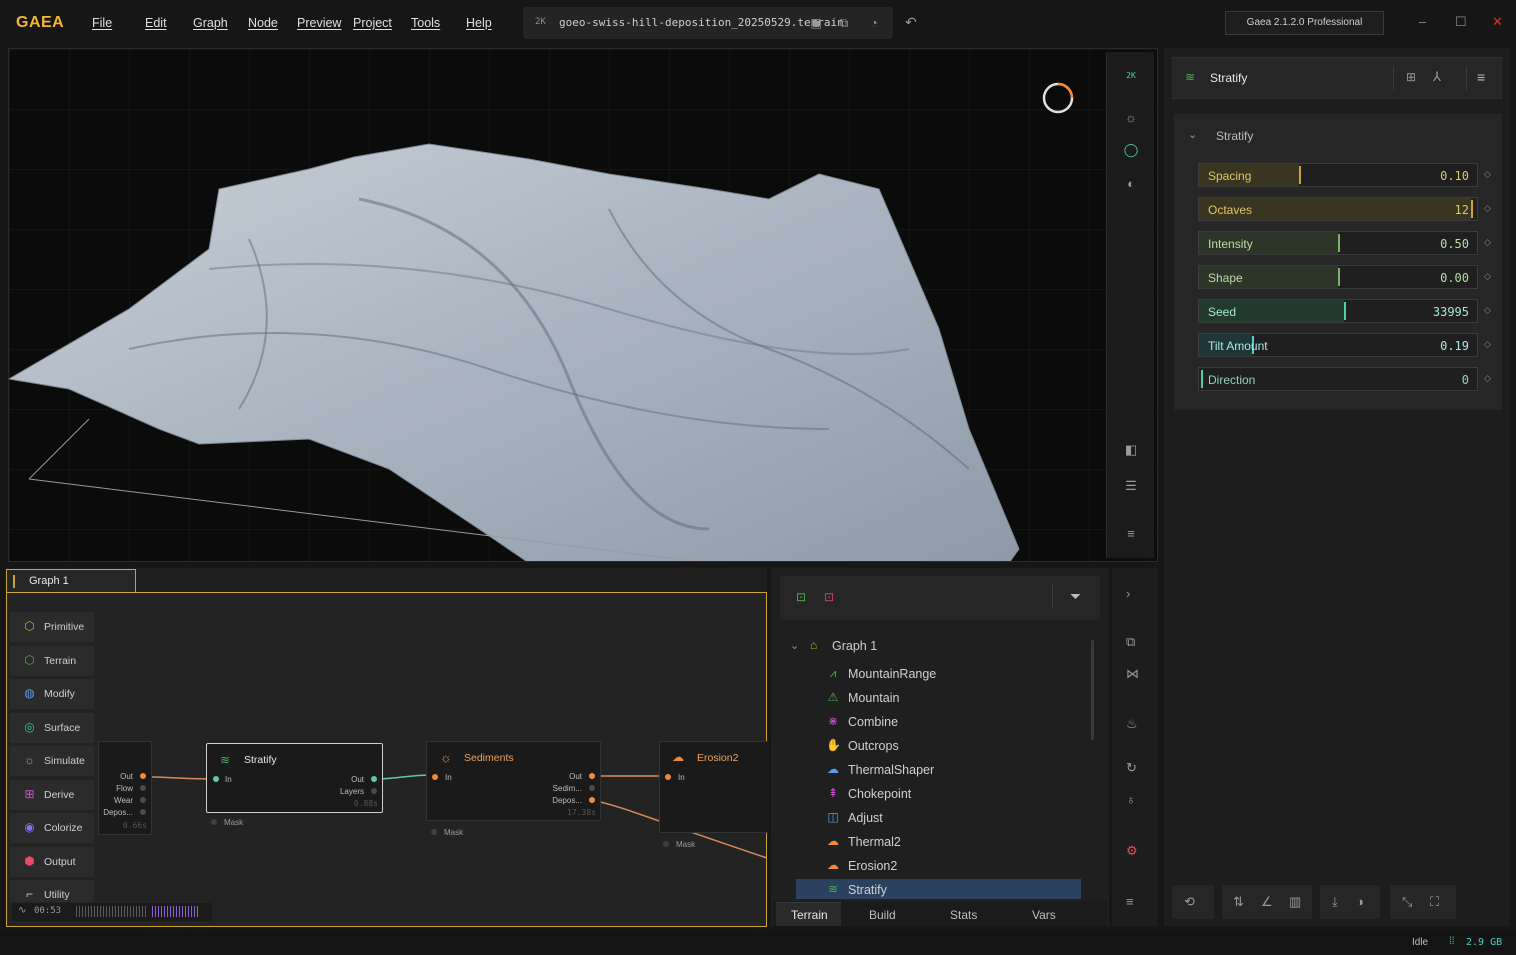 This screenshot has width=1516, height=955. Describe the element at coordinates (1189, 902) in the screenshot. I see `loop-icon: ⟲` at that location.